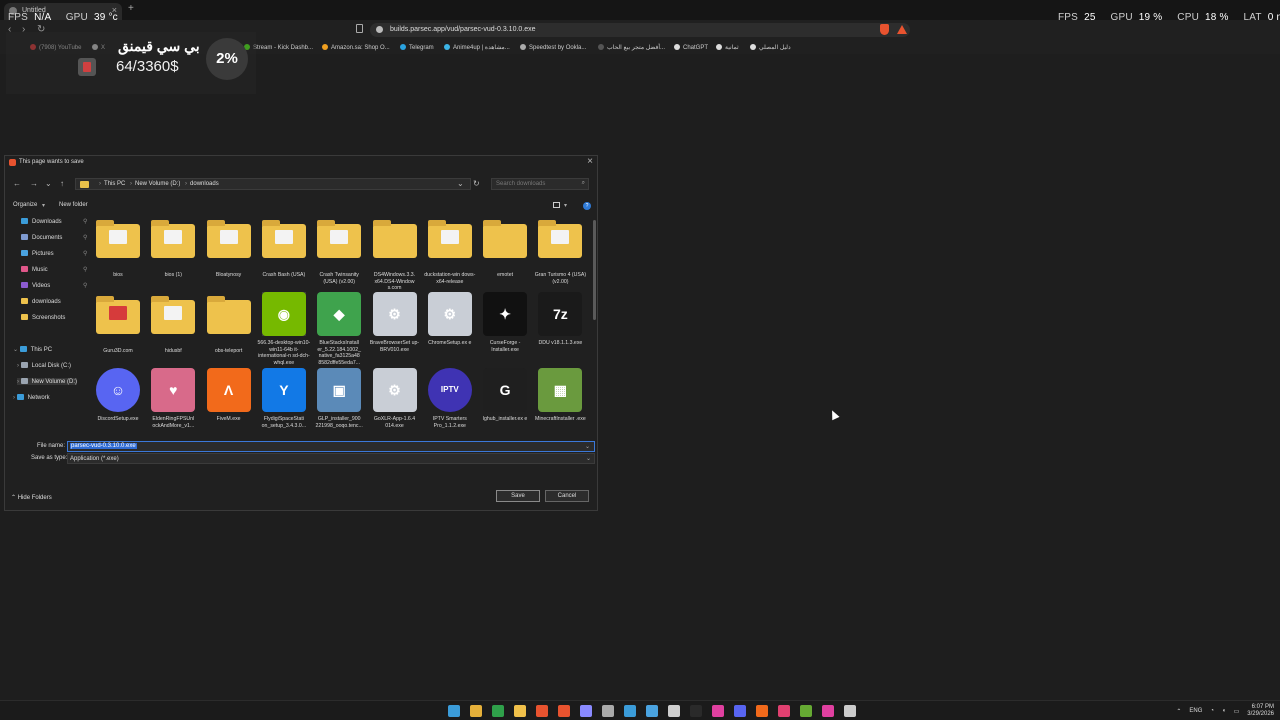 The width and height of the screenshot is (1280, 720). I want to click on bookmark-item: دليل المصلي, so click(770, 47).